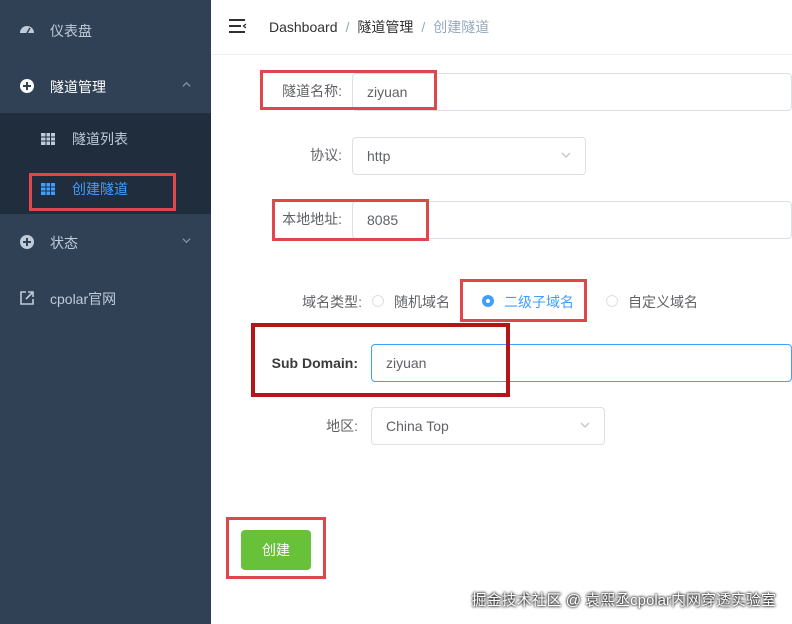 The width and height of the screenshot is (792, 624). I want to click on chevron-up-icon, so click(186, 84).